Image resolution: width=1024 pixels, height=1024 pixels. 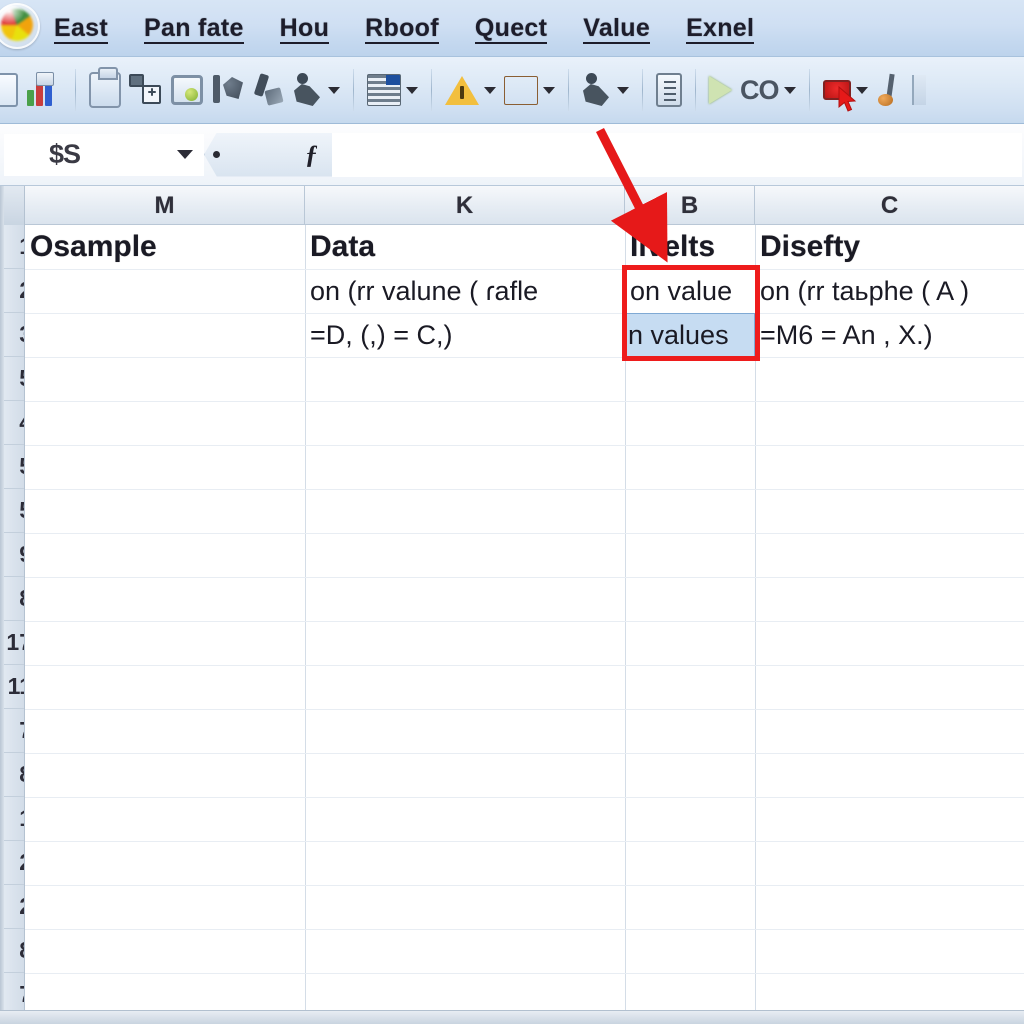 I want to click on menu-item-rboof-label: Rboof, so click(x=402, y=28).